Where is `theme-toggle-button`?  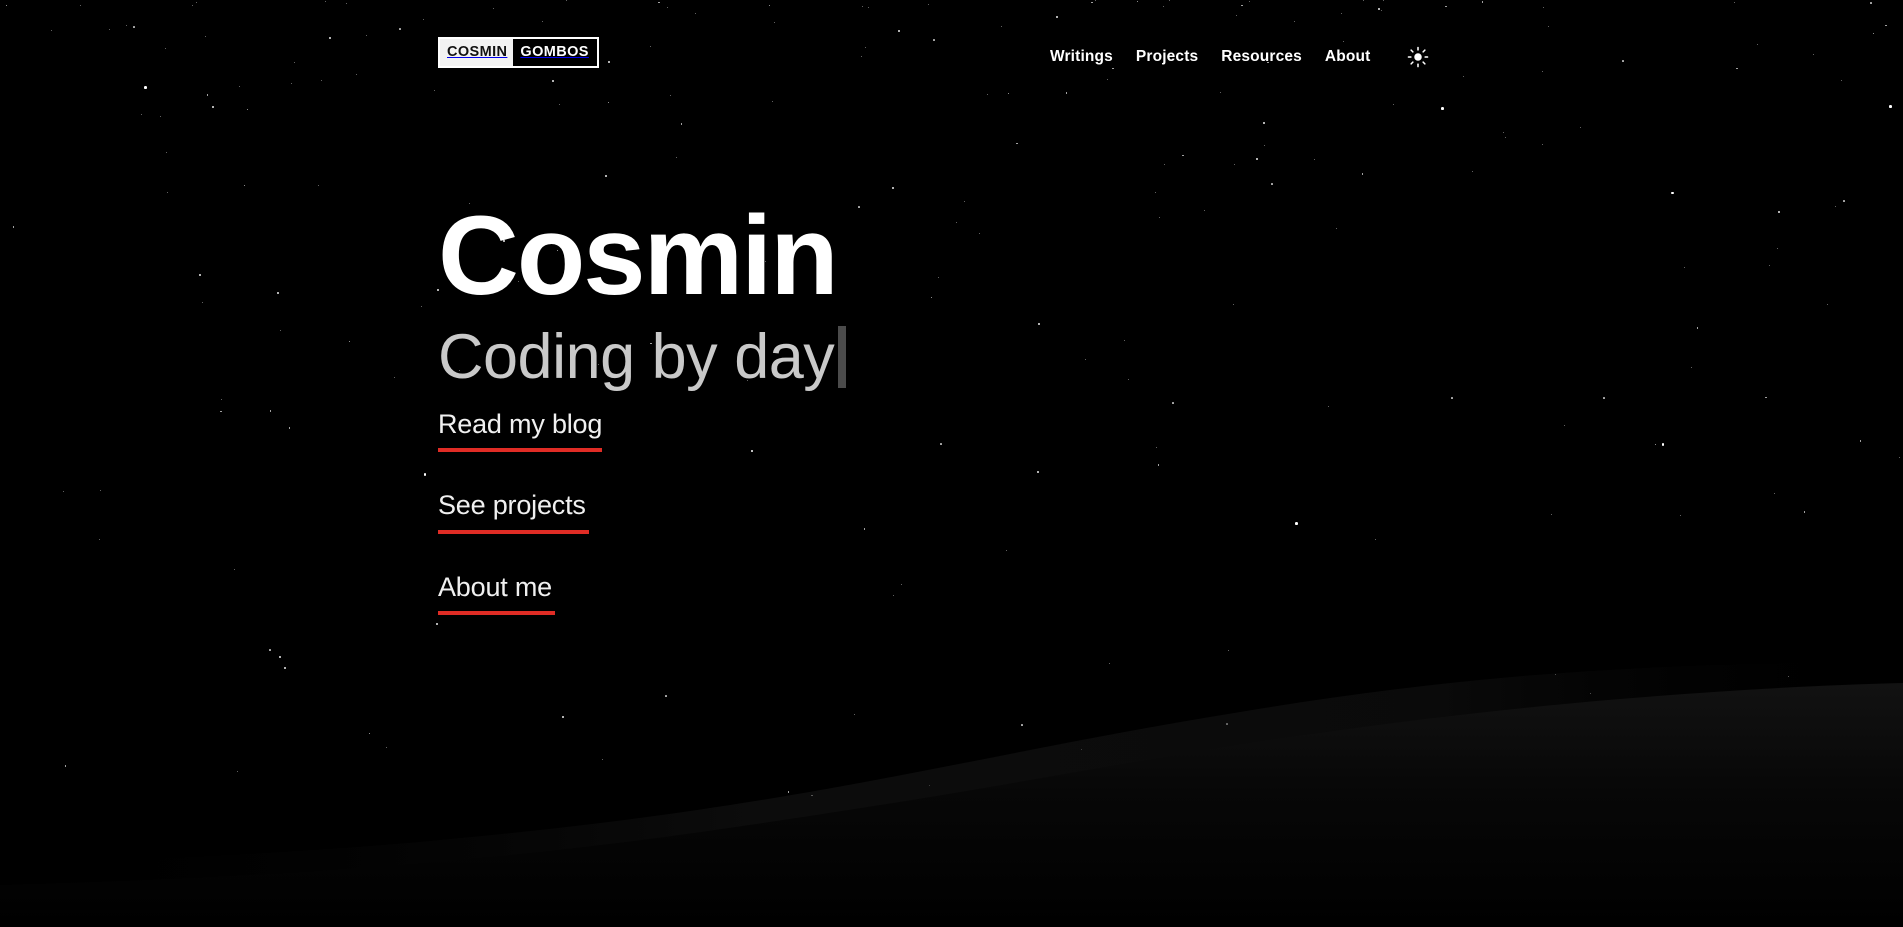 theme-toggle-button is located at coordinates (1418, 57).